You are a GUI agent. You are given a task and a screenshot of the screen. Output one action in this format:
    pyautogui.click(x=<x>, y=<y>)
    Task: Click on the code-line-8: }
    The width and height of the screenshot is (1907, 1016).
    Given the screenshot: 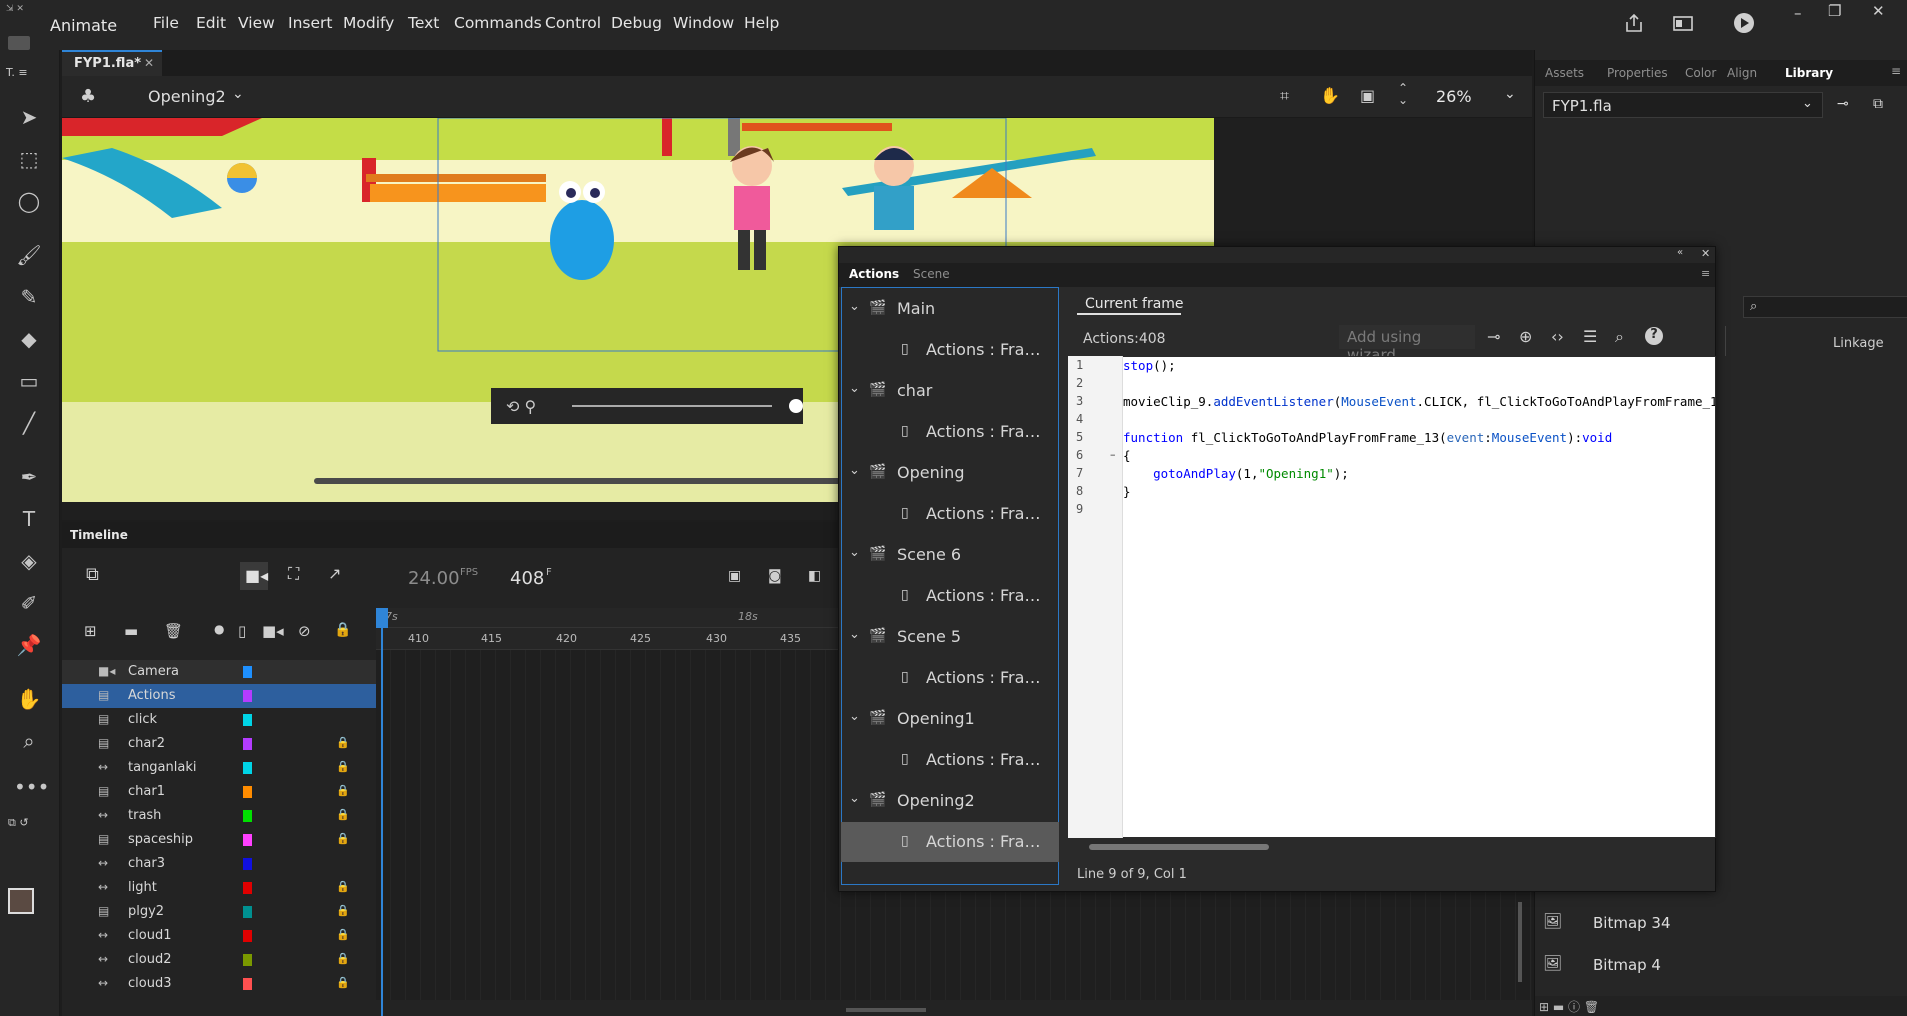 What is the action you would take?
    pyautogui.click(x=1127, y=491)
    